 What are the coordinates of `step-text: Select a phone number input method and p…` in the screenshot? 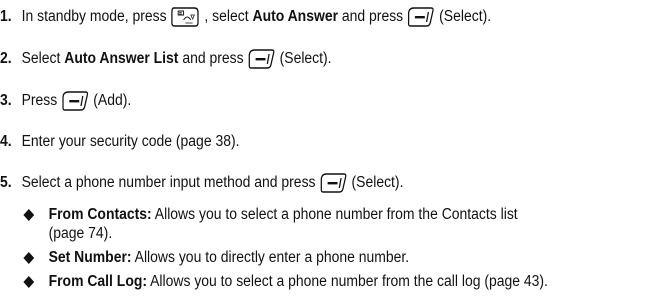 It's located at (168, 182).